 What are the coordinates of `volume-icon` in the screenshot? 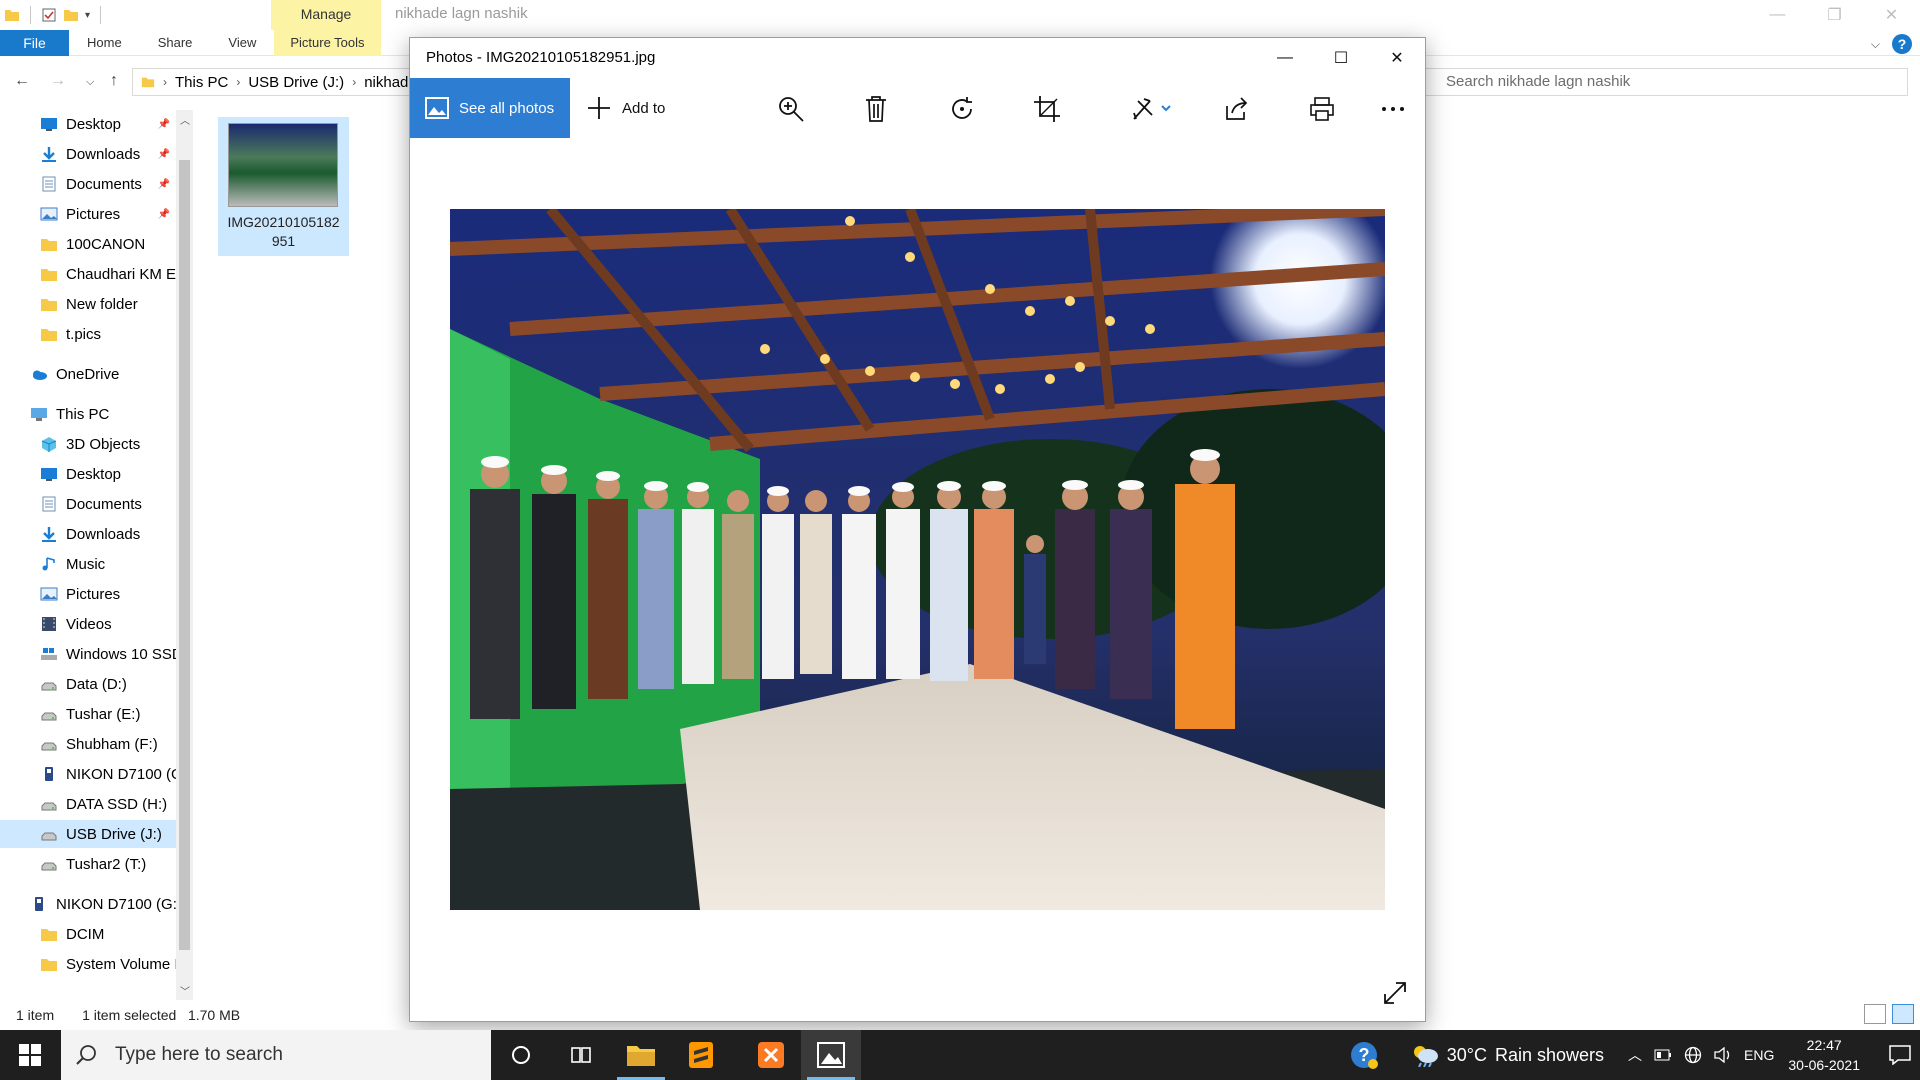 It's located at (1723, 1055).